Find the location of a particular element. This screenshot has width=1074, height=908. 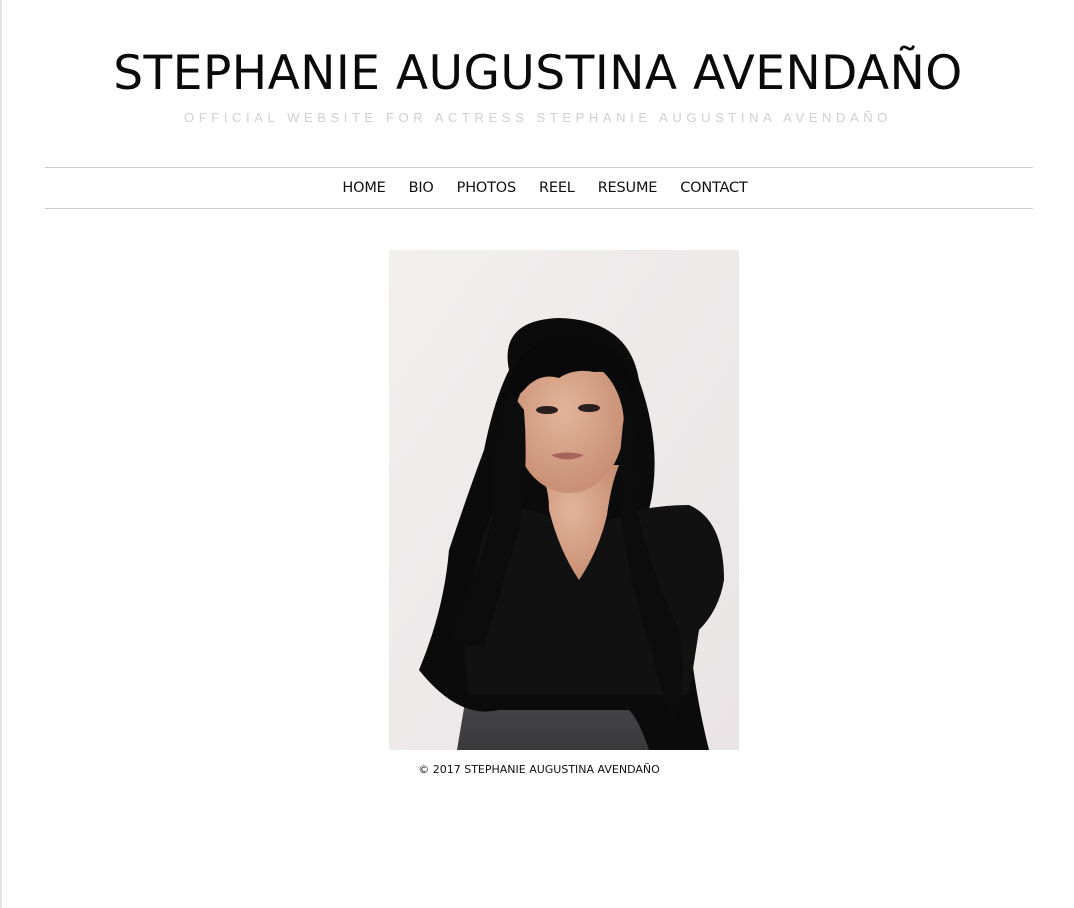

nav-bio: BIO is located at coordinates (421, 188).